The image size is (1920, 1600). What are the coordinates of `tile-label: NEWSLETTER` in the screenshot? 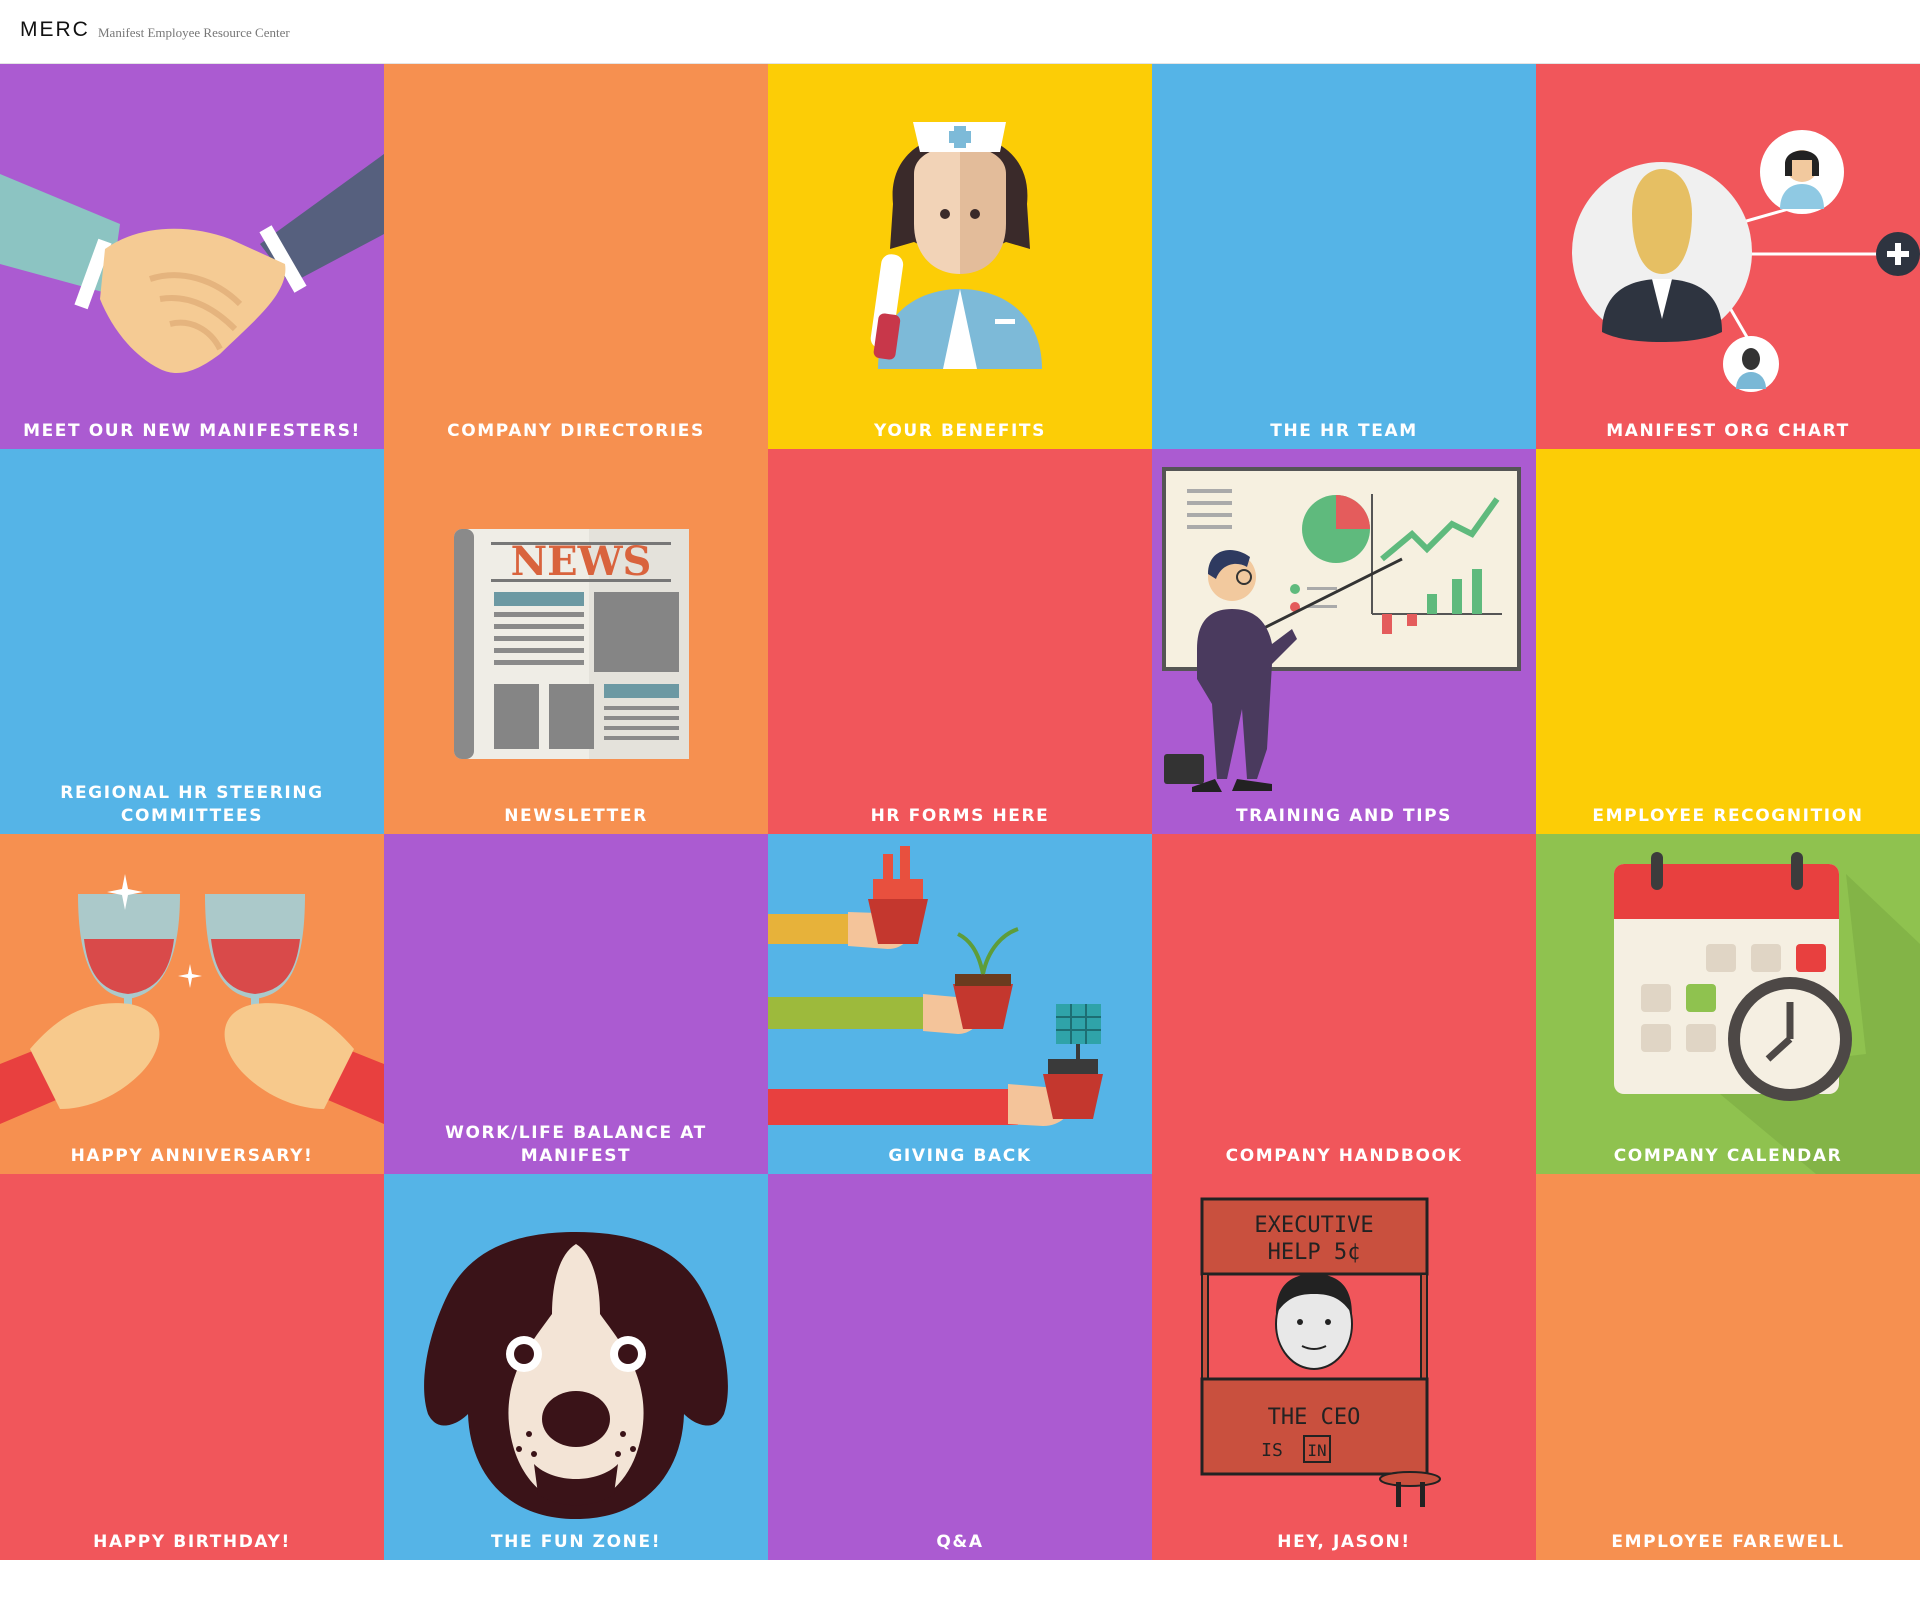 It's located at (576, 816).